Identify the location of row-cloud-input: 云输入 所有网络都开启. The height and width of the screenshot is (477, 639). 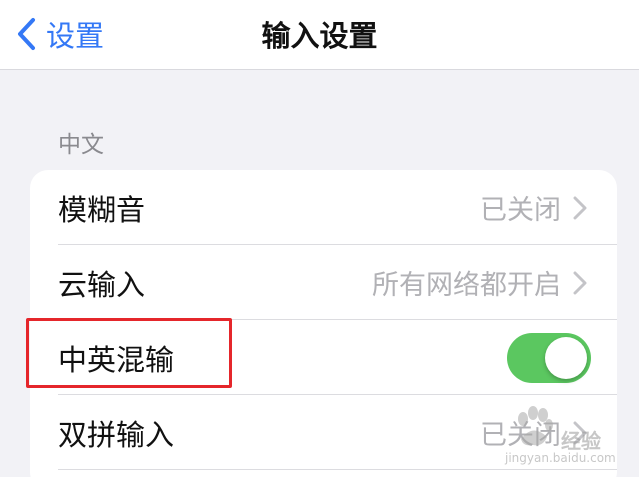
(323, 282).